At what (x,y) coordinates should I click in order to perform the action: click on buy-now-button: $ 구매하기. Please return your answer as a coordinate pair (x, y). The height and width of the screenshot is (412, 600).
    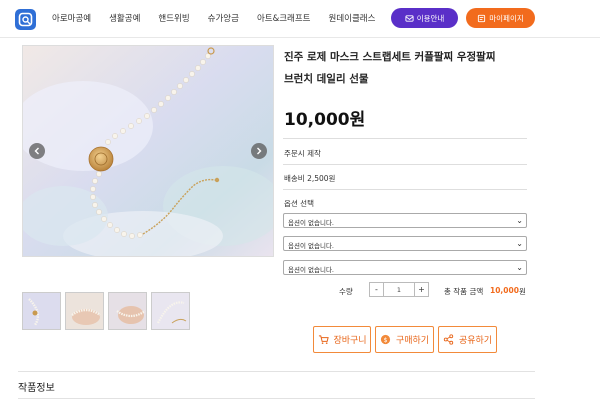
    Looking at the image, I should click on (404, 339).